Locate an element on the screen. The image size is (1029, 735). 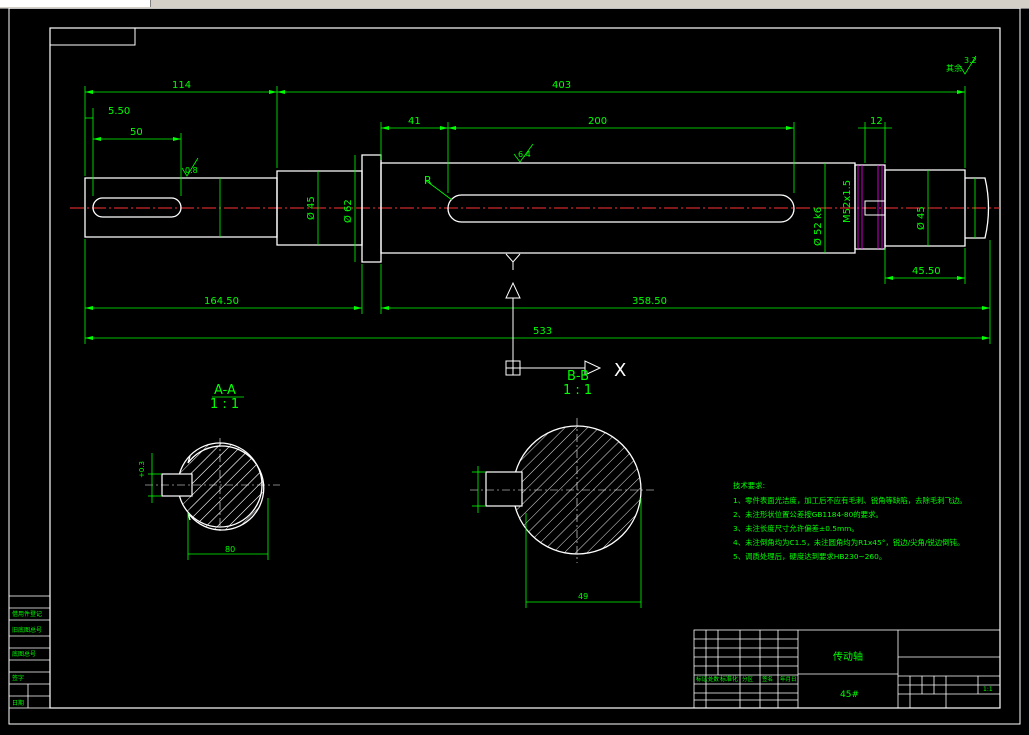
dim-403: 403 is located at coordinates (561, 85).